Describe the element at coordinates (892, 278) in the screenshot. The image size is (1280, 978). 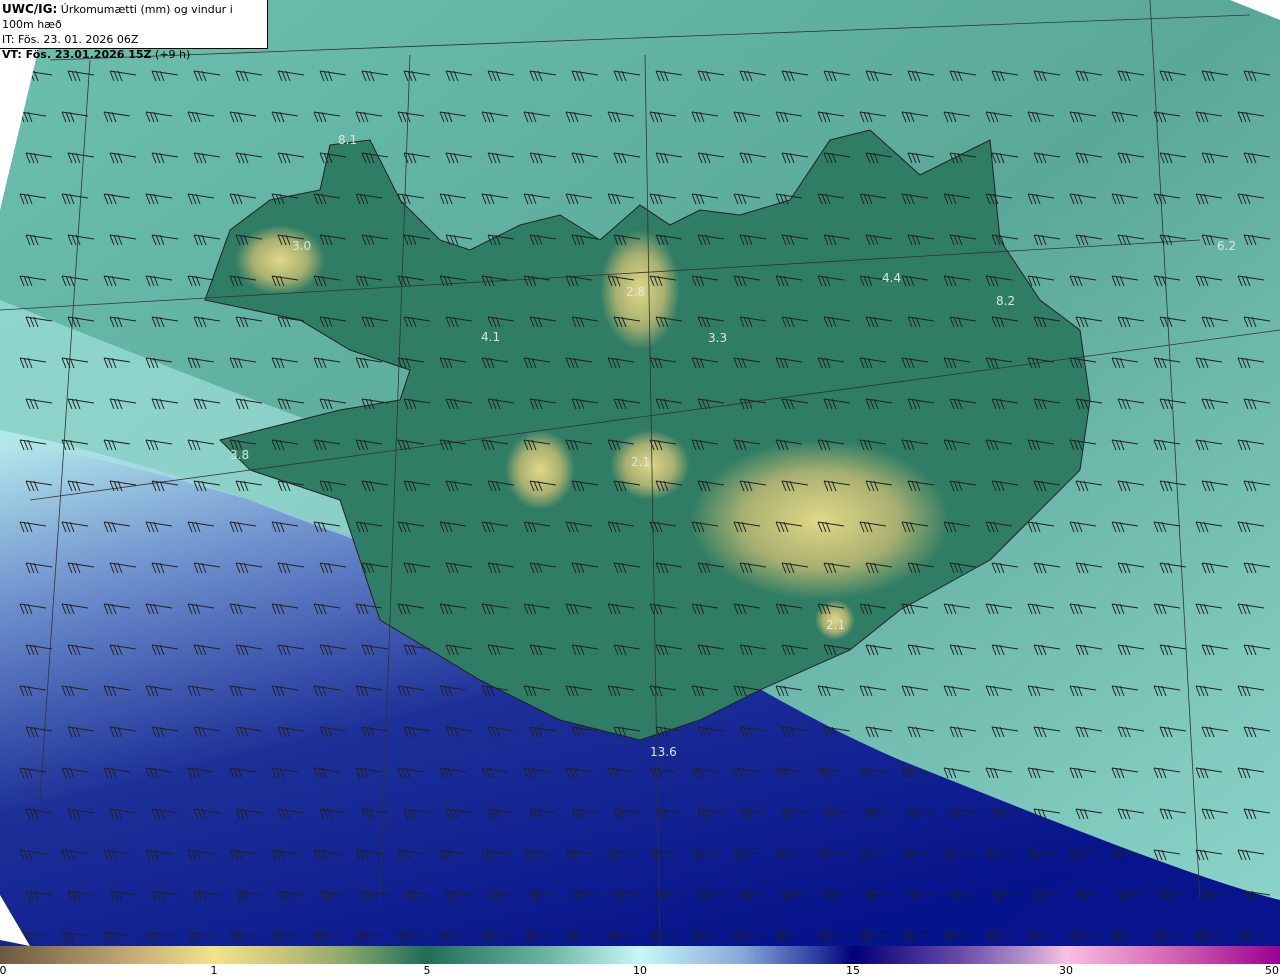
I see `value-label: 4.4` at that location.